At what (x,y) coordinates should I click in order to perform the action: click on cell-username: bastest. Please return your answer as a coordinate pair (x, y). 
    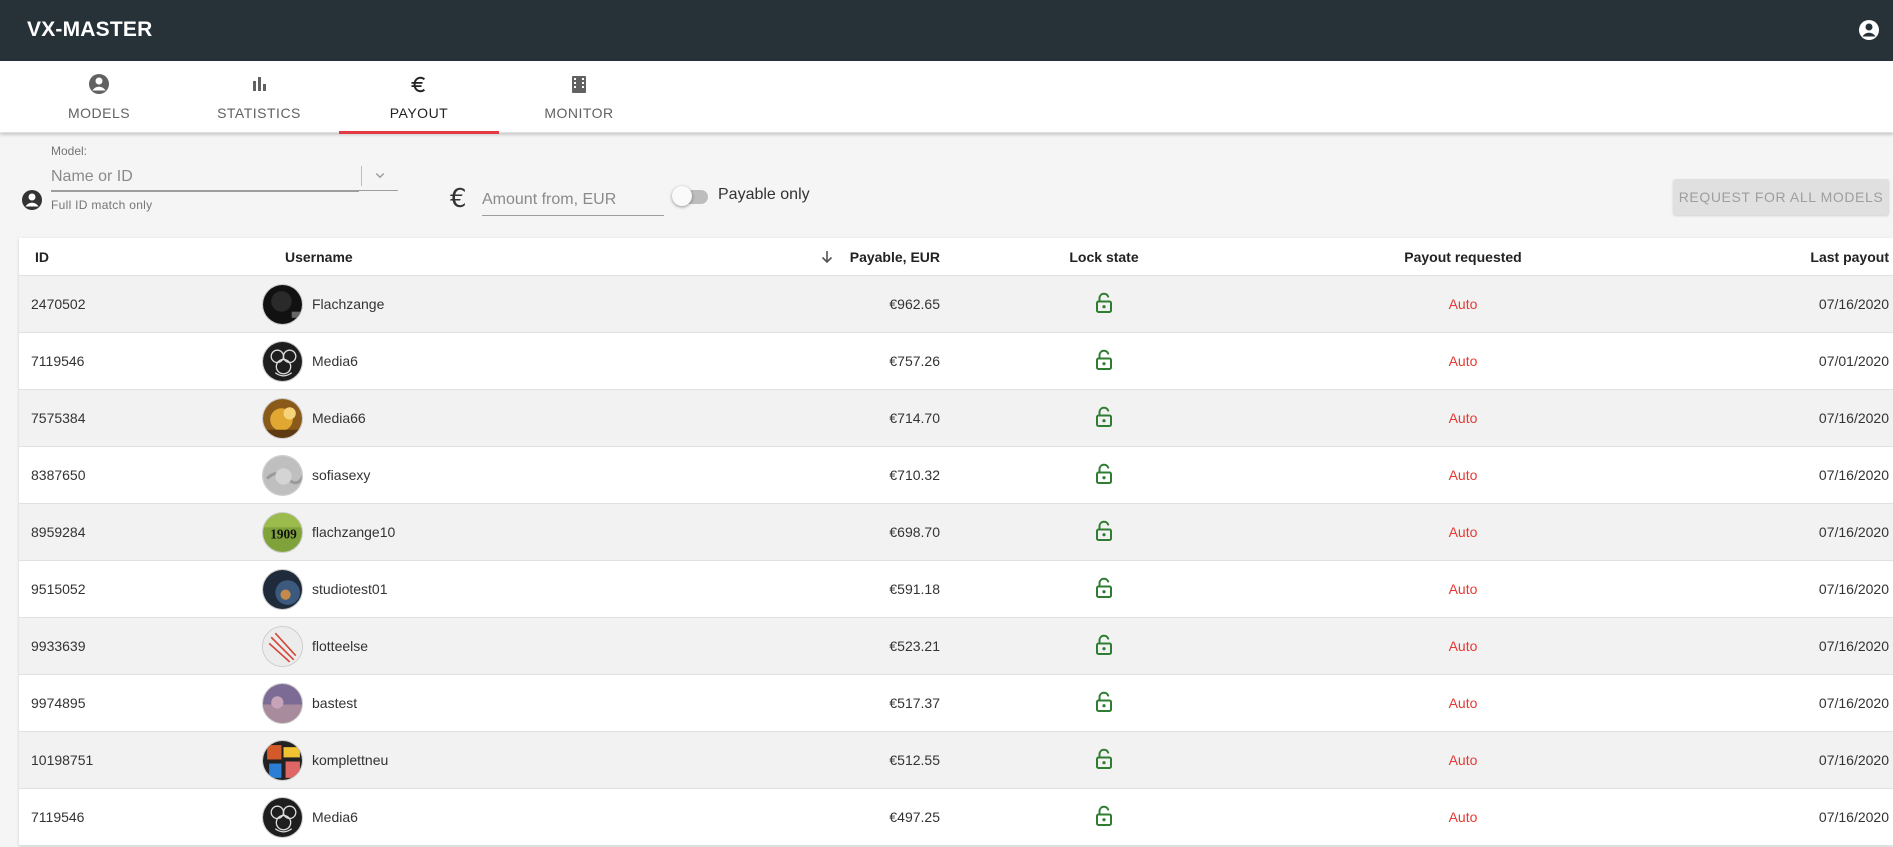
    Looking at the image, I should click on (334, 703).